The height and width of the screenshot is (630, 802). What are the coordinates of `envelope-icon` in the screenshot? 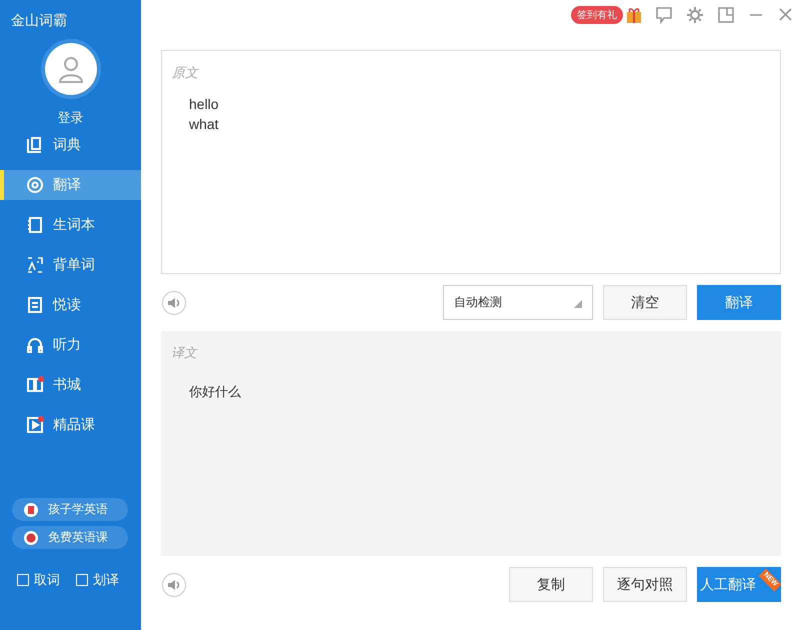 It's located at (31, 509).